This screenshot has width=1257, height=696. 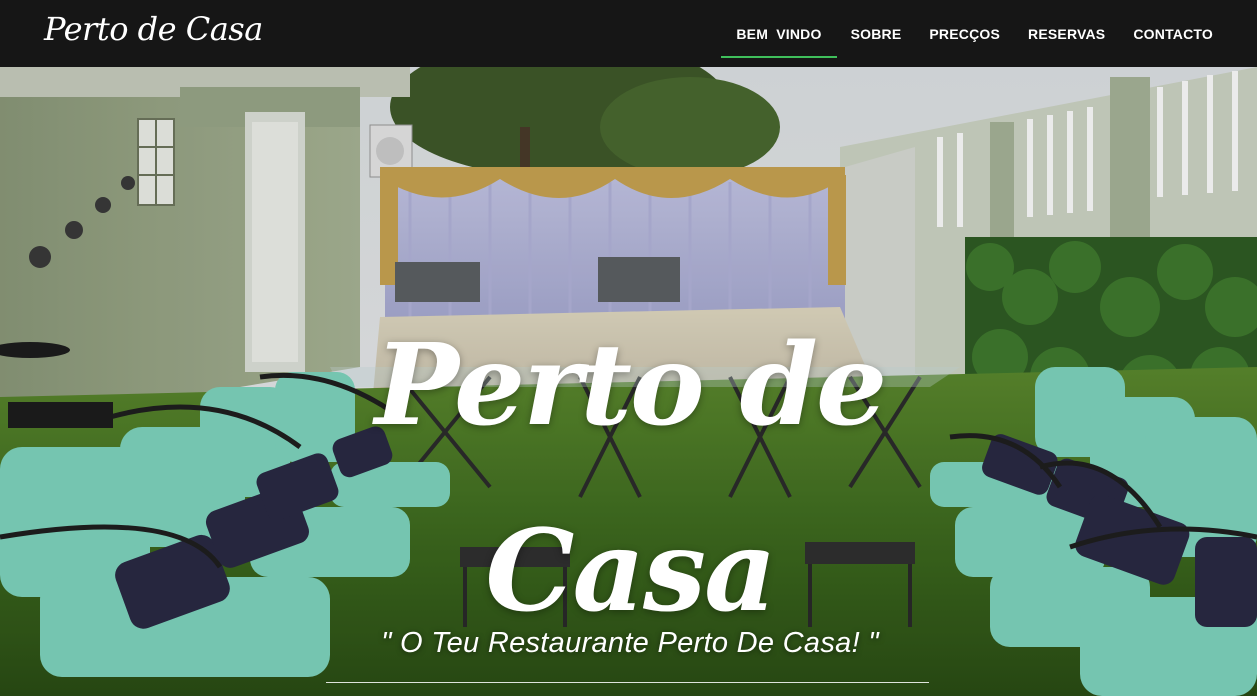 I want to click on hero-divider, so click(x=627, y=682).